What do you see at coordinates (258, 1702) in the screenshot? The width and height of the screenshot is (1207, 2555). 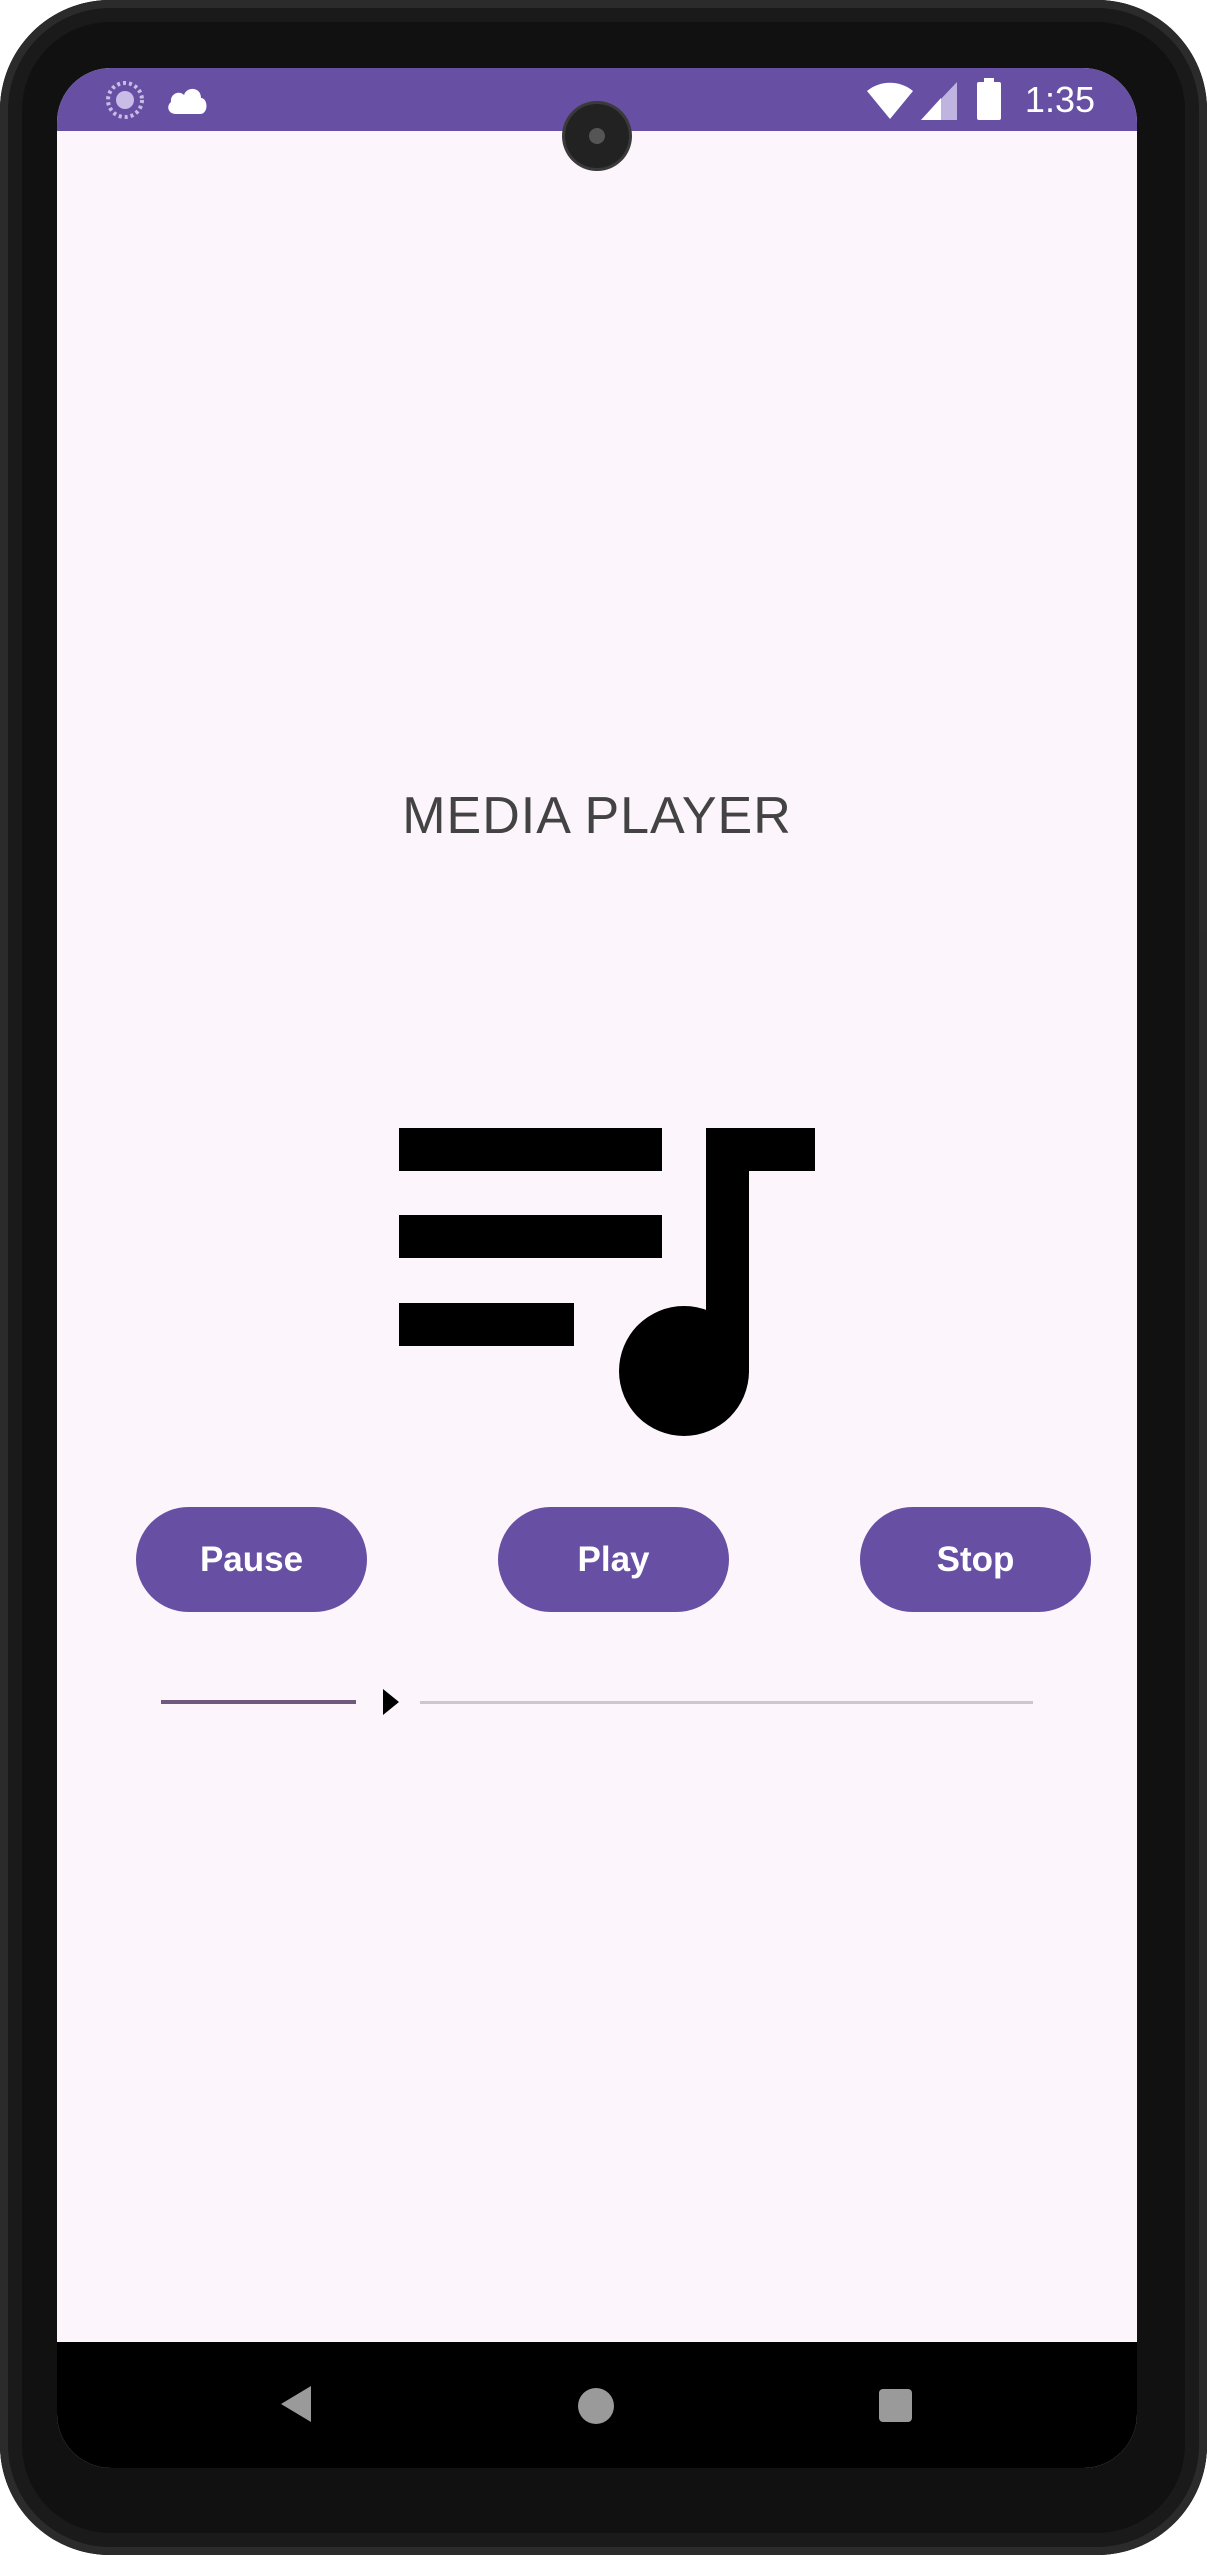 I see `seekbar-progress` at bounding box center [258, 1702].